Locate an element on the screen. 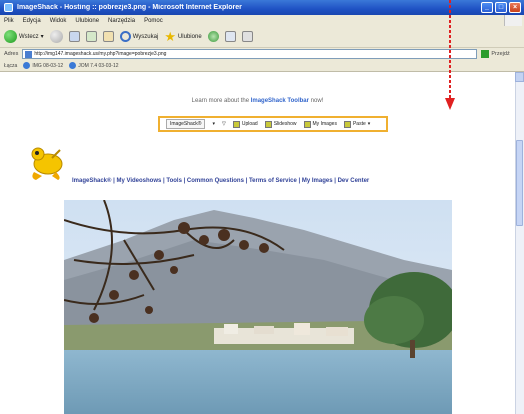  history-icon is located at coordinates (213, 36).